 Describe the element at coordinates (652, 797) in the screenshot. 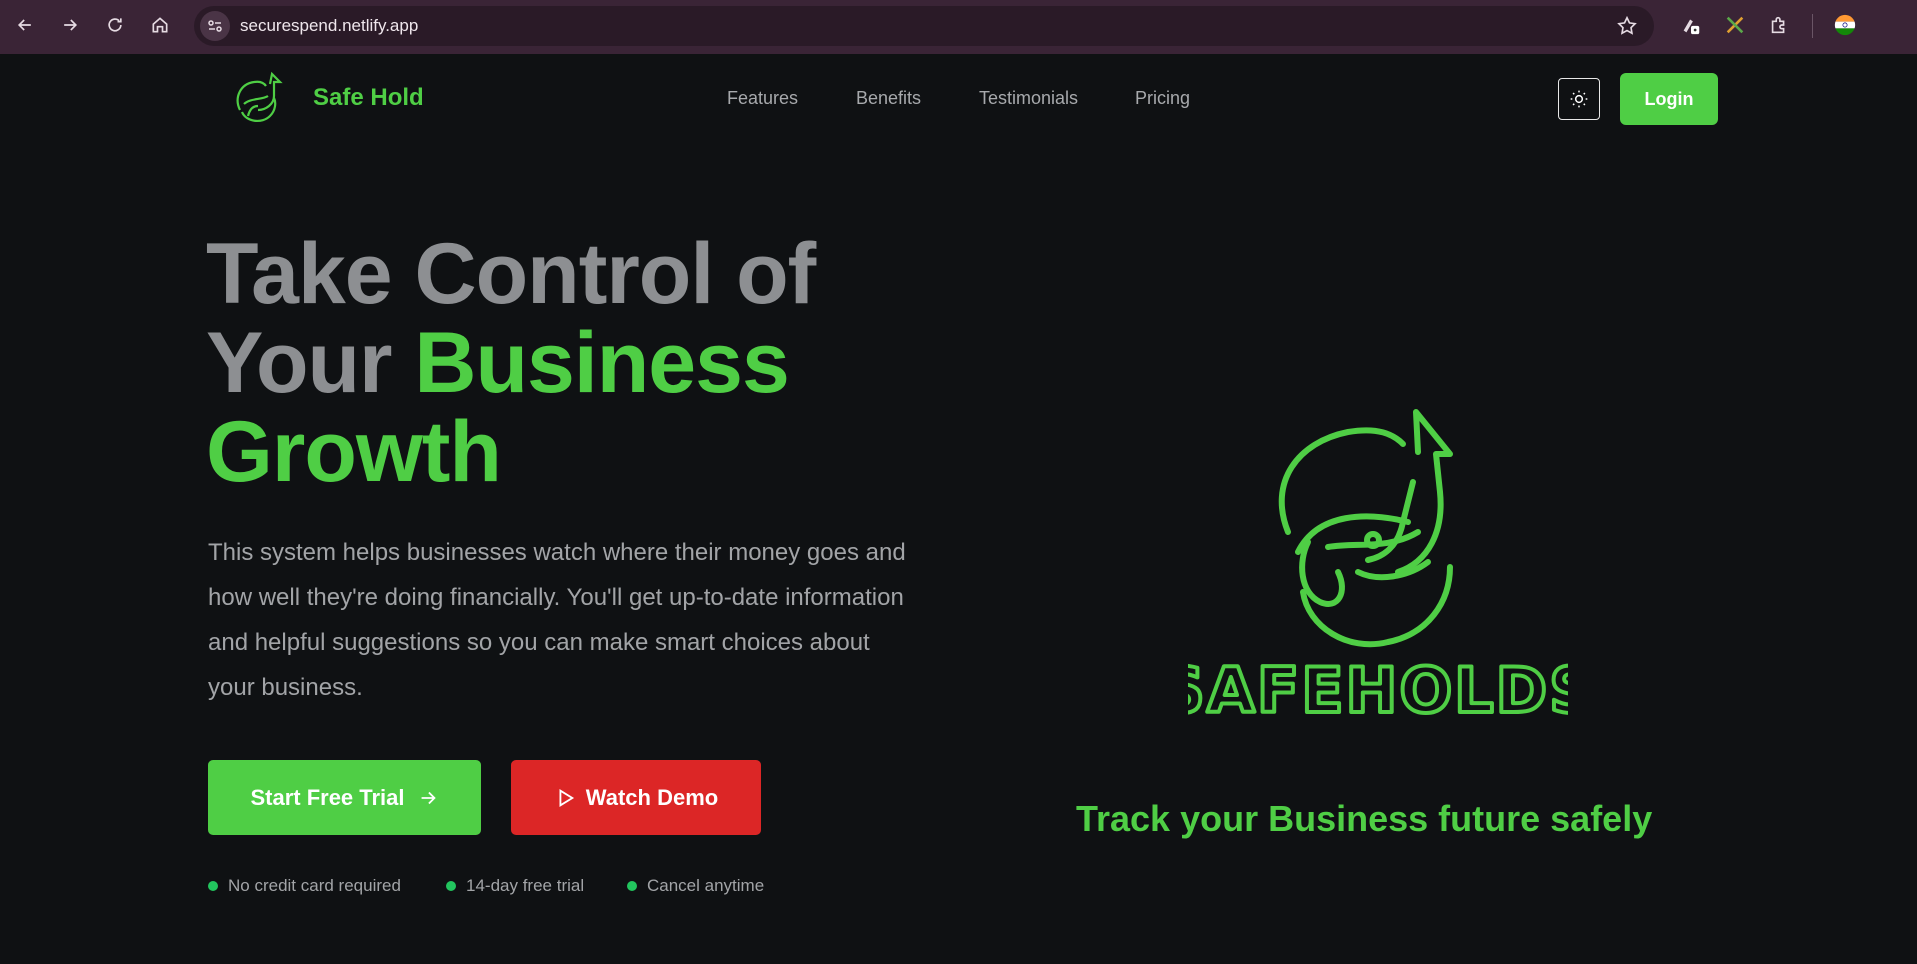

I see `watch-demo-label: Watch Demo` at that location.